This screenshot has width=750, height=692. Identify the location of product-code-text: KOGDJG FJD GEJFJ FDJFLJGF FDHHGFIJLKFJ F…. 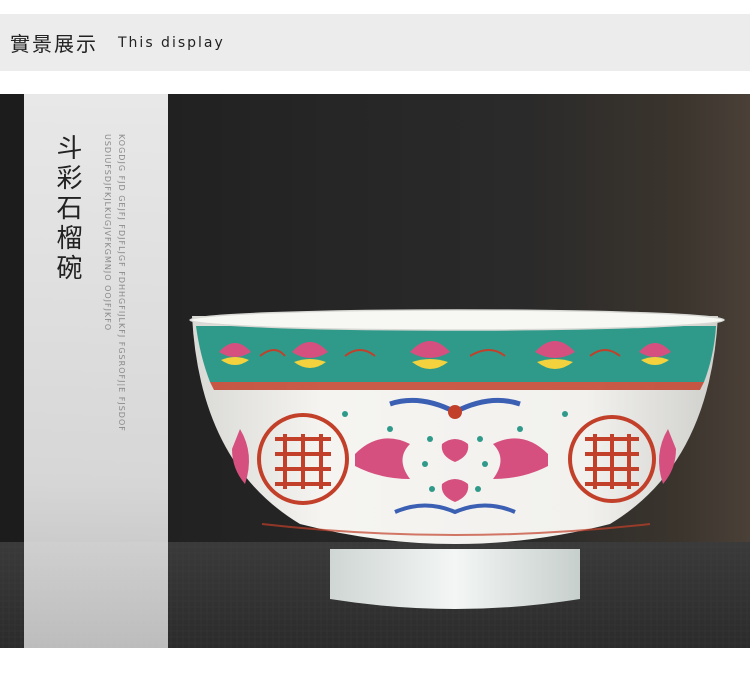
(114, 283).